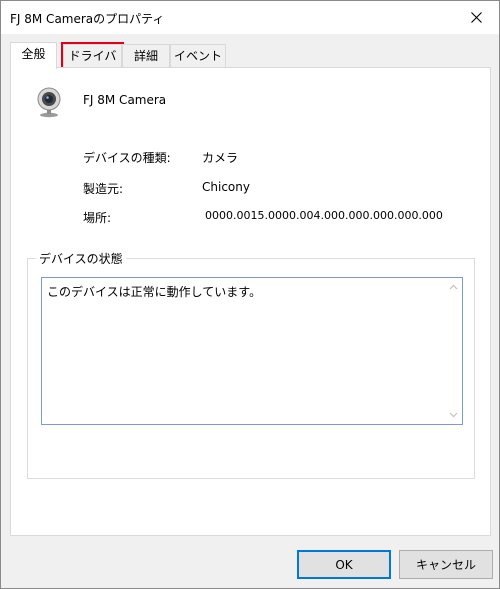 The height and width of the screenshot is (589, 500). Describe the element at coordinates (324, 215) in the screenshot. I see `location-value: 0000.0015.0000.004.000.000.000.000.000` at that location.